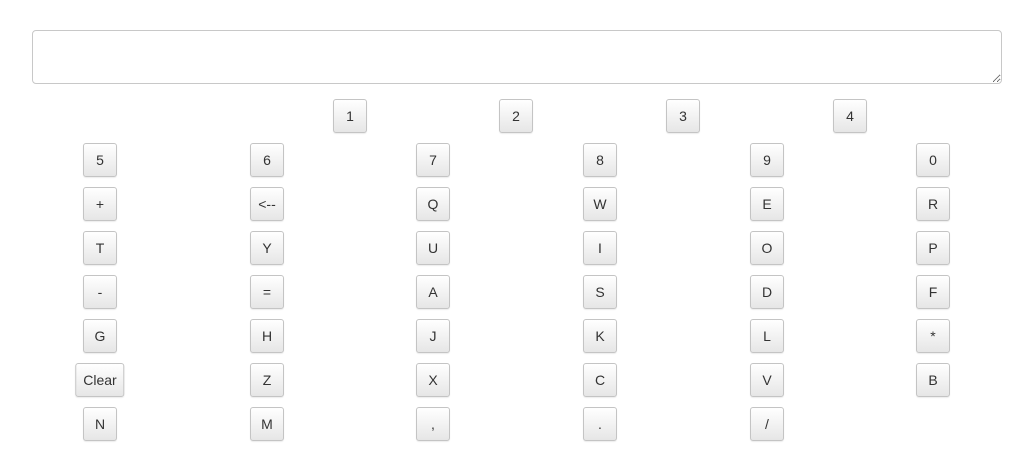 The image size is (1024, 459). Describe the element at coordinates (767, 160) in the screenshot. I see `key-9: 9` at that location.